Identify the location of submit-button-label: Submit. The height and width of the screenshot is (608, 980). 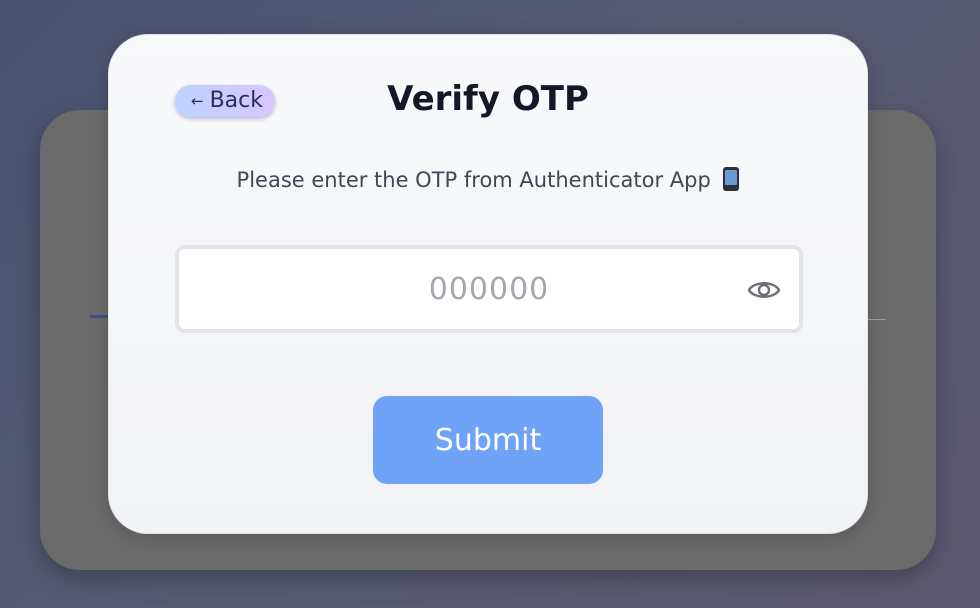
(488, 440).